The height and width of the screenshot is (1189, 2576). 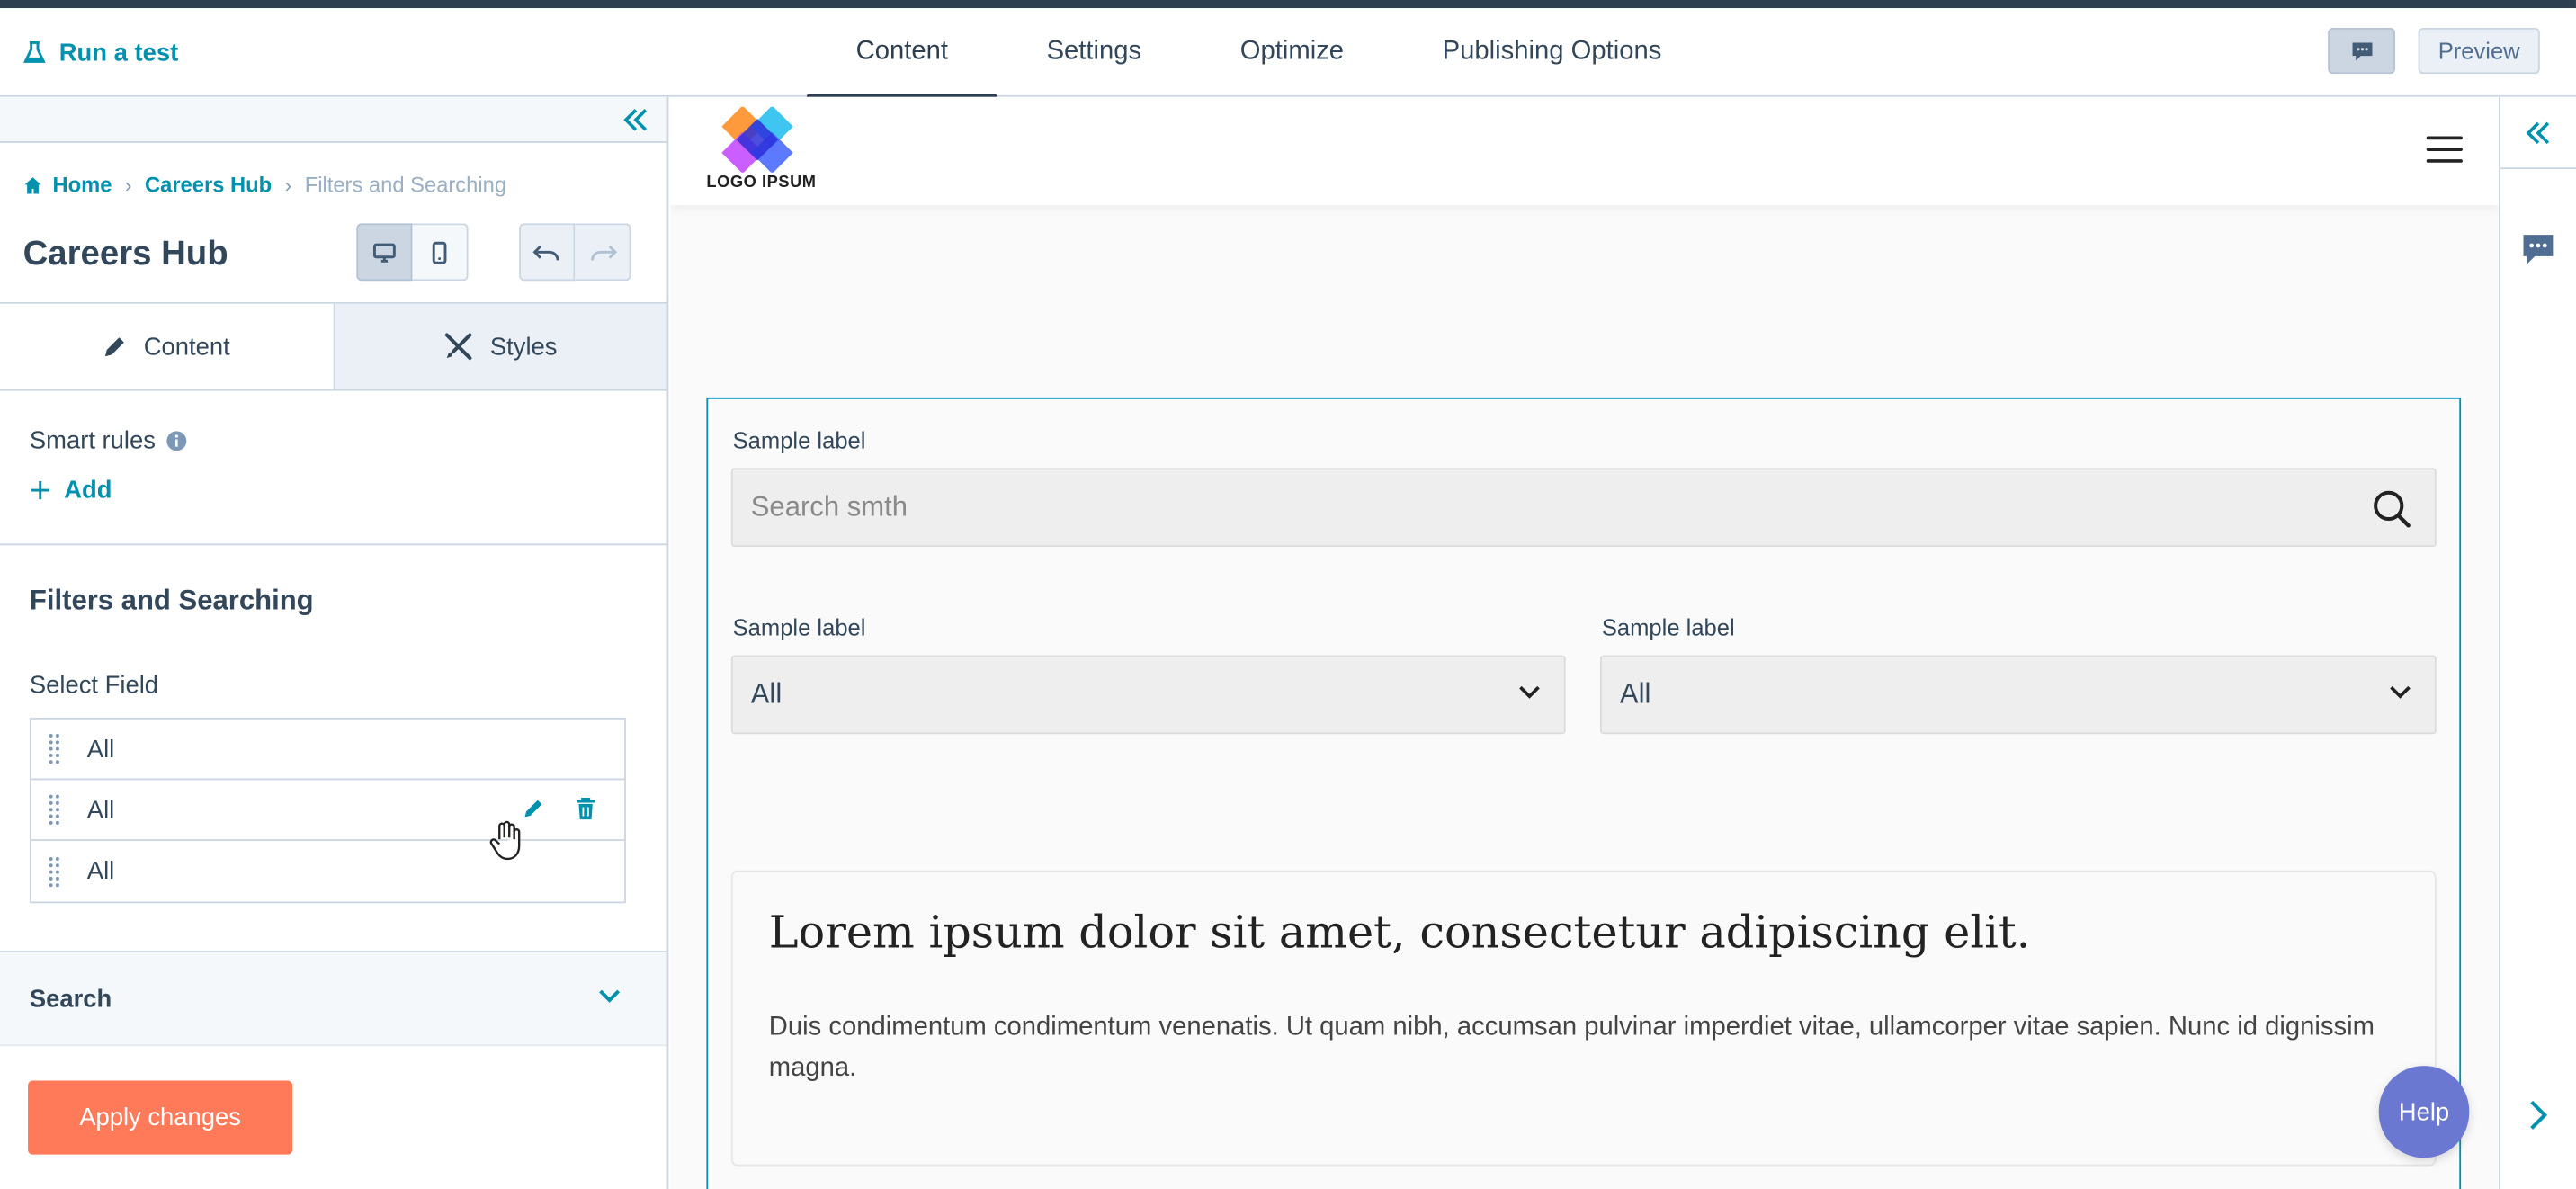 I want to click on search-field-label: Sample label, so click(x=799, y=439).